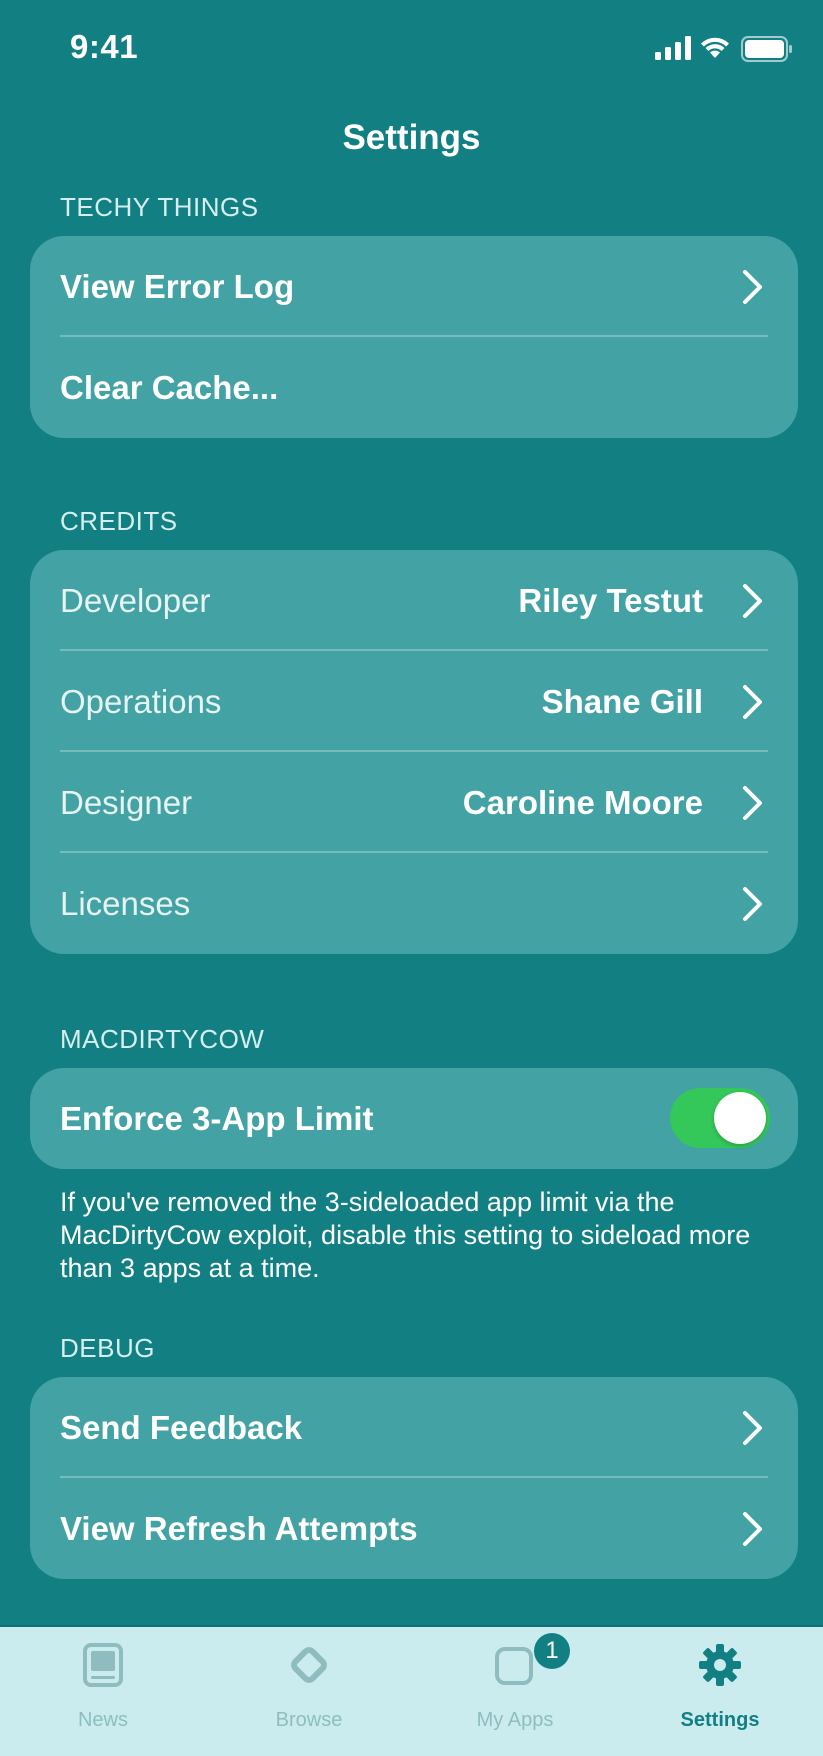  I want to click on view-refresh-attempts-label: View Refresh Attempts, so click(239, 1528).